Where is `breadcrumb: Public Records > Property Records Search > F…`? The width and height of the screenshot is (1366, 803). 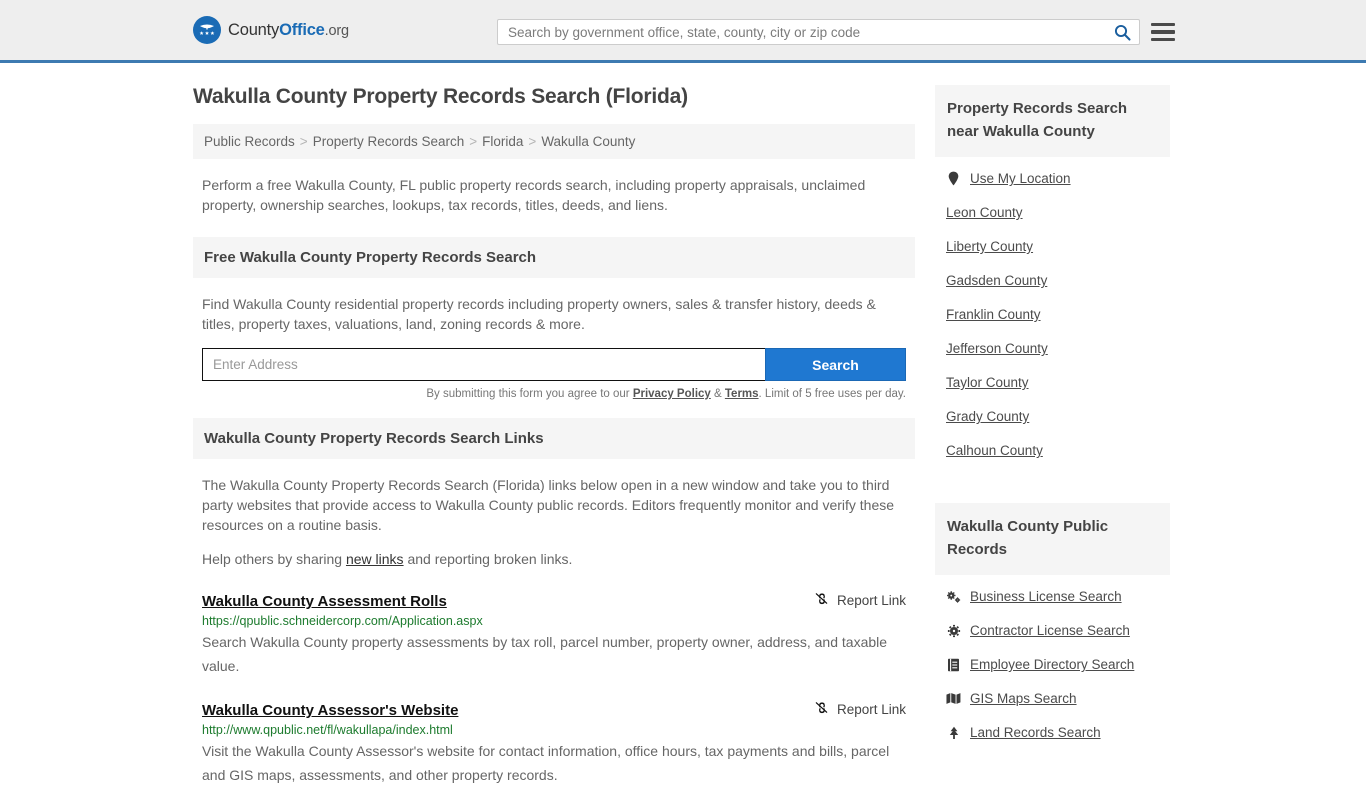
breadcrumb: Public Records > Property Records Search > F… is located at coordinates (554, 141).